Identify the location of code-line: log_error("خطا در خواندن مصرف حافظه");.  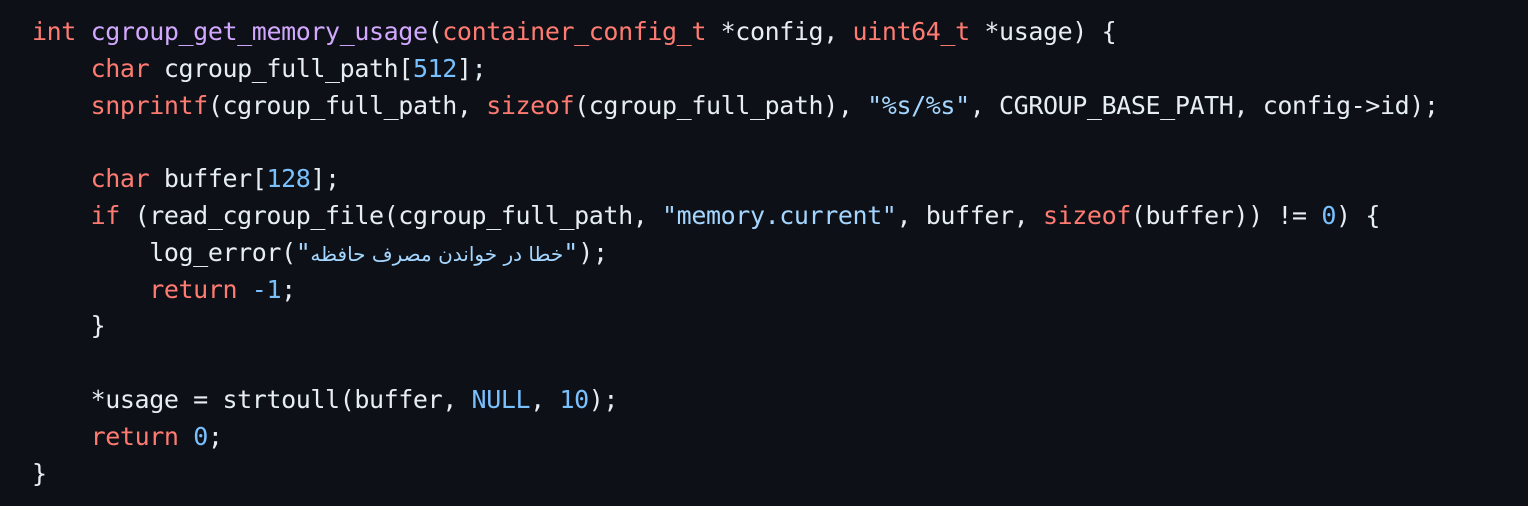
(780, 253).